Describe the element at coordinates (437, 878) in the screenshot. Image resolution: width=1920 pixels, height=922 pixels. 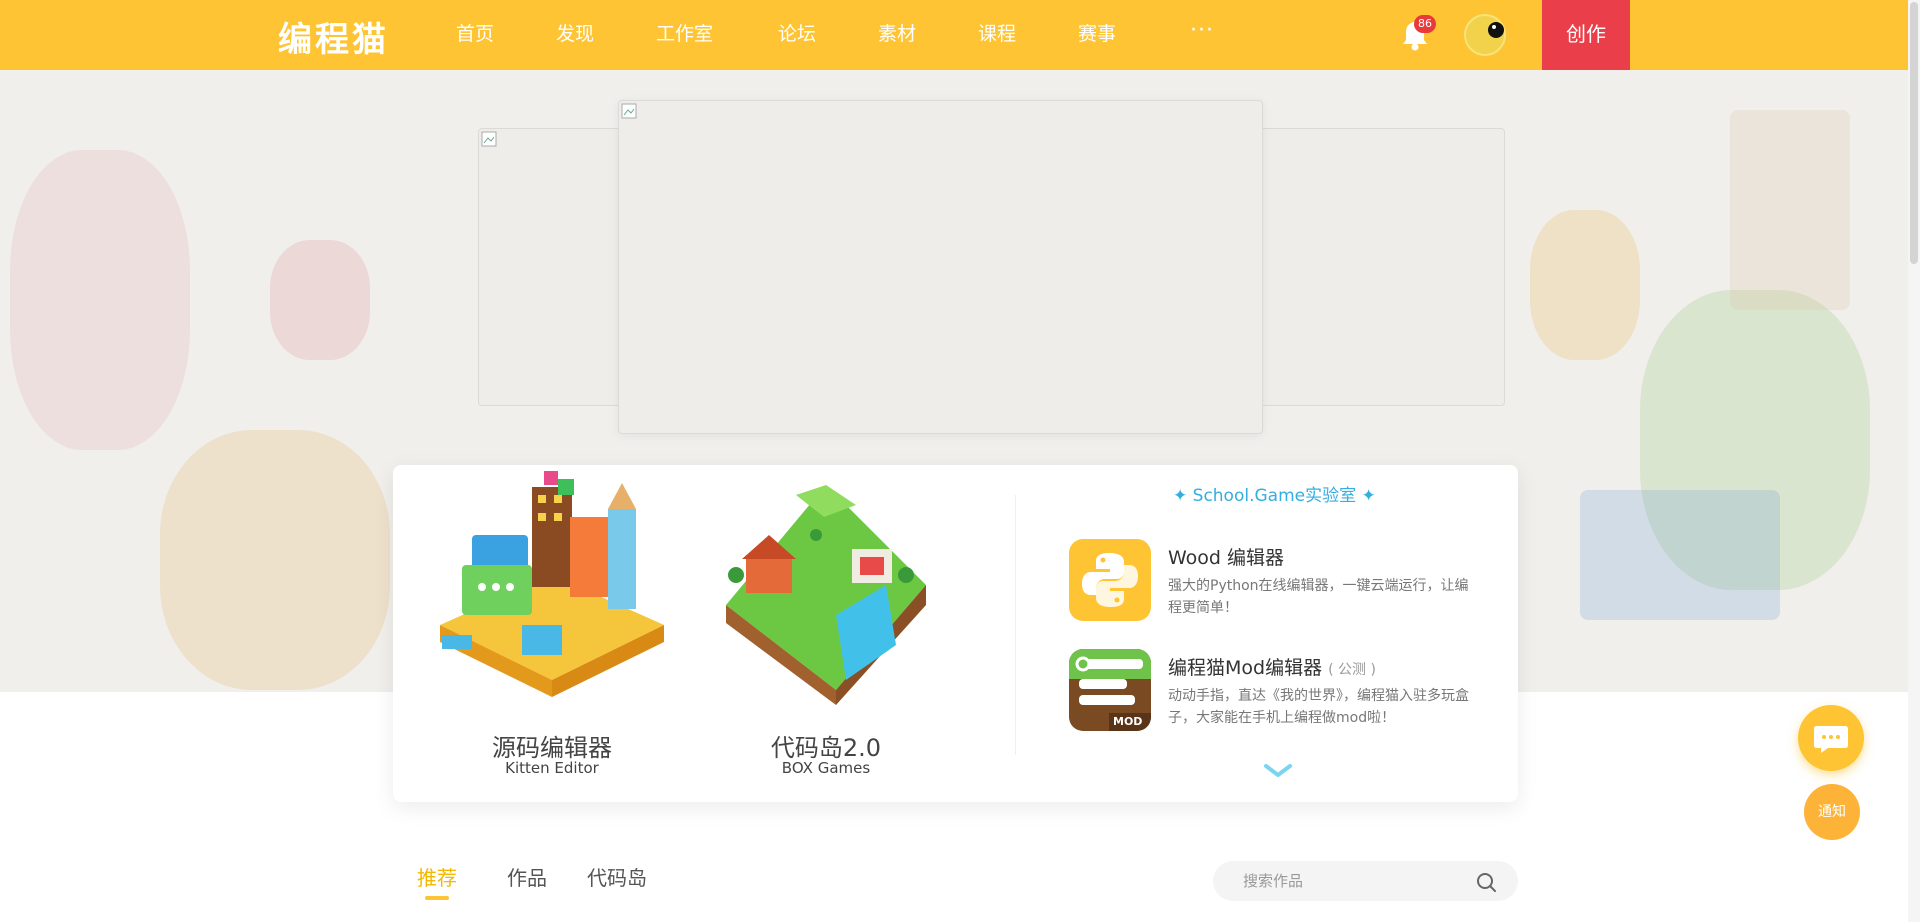
I see `tab-label: 推荐` at that location.